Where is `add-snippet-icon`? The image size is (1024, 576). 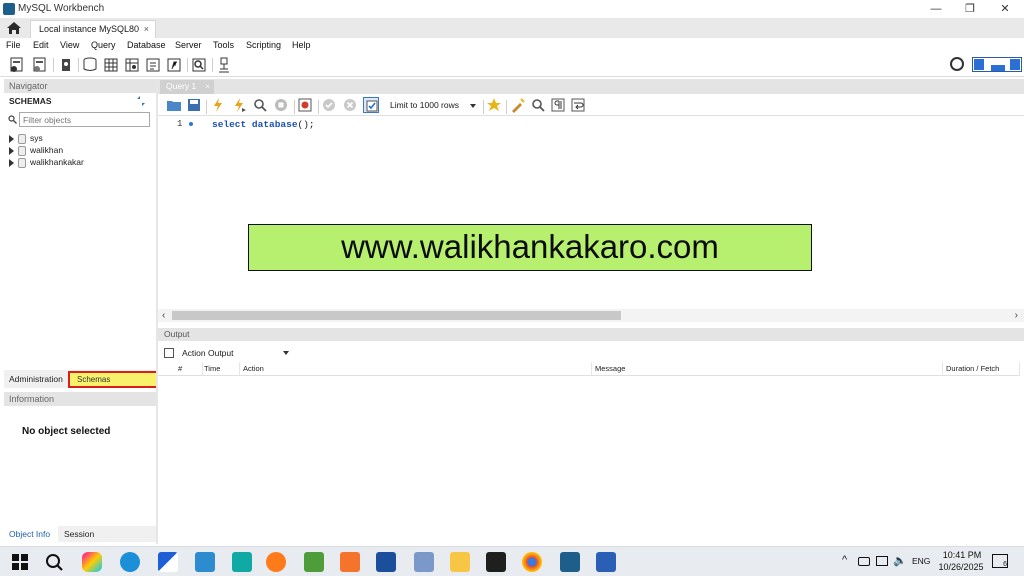
add-snippet-icon is located at coordinates (494, 105).